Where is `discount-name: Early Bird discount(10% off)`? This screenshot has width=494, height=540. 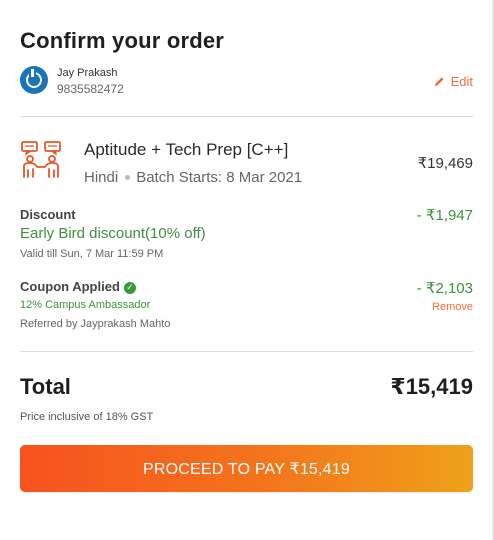
discount-name: Early Bird discount(10% off) is located at coordinates (113, 233).